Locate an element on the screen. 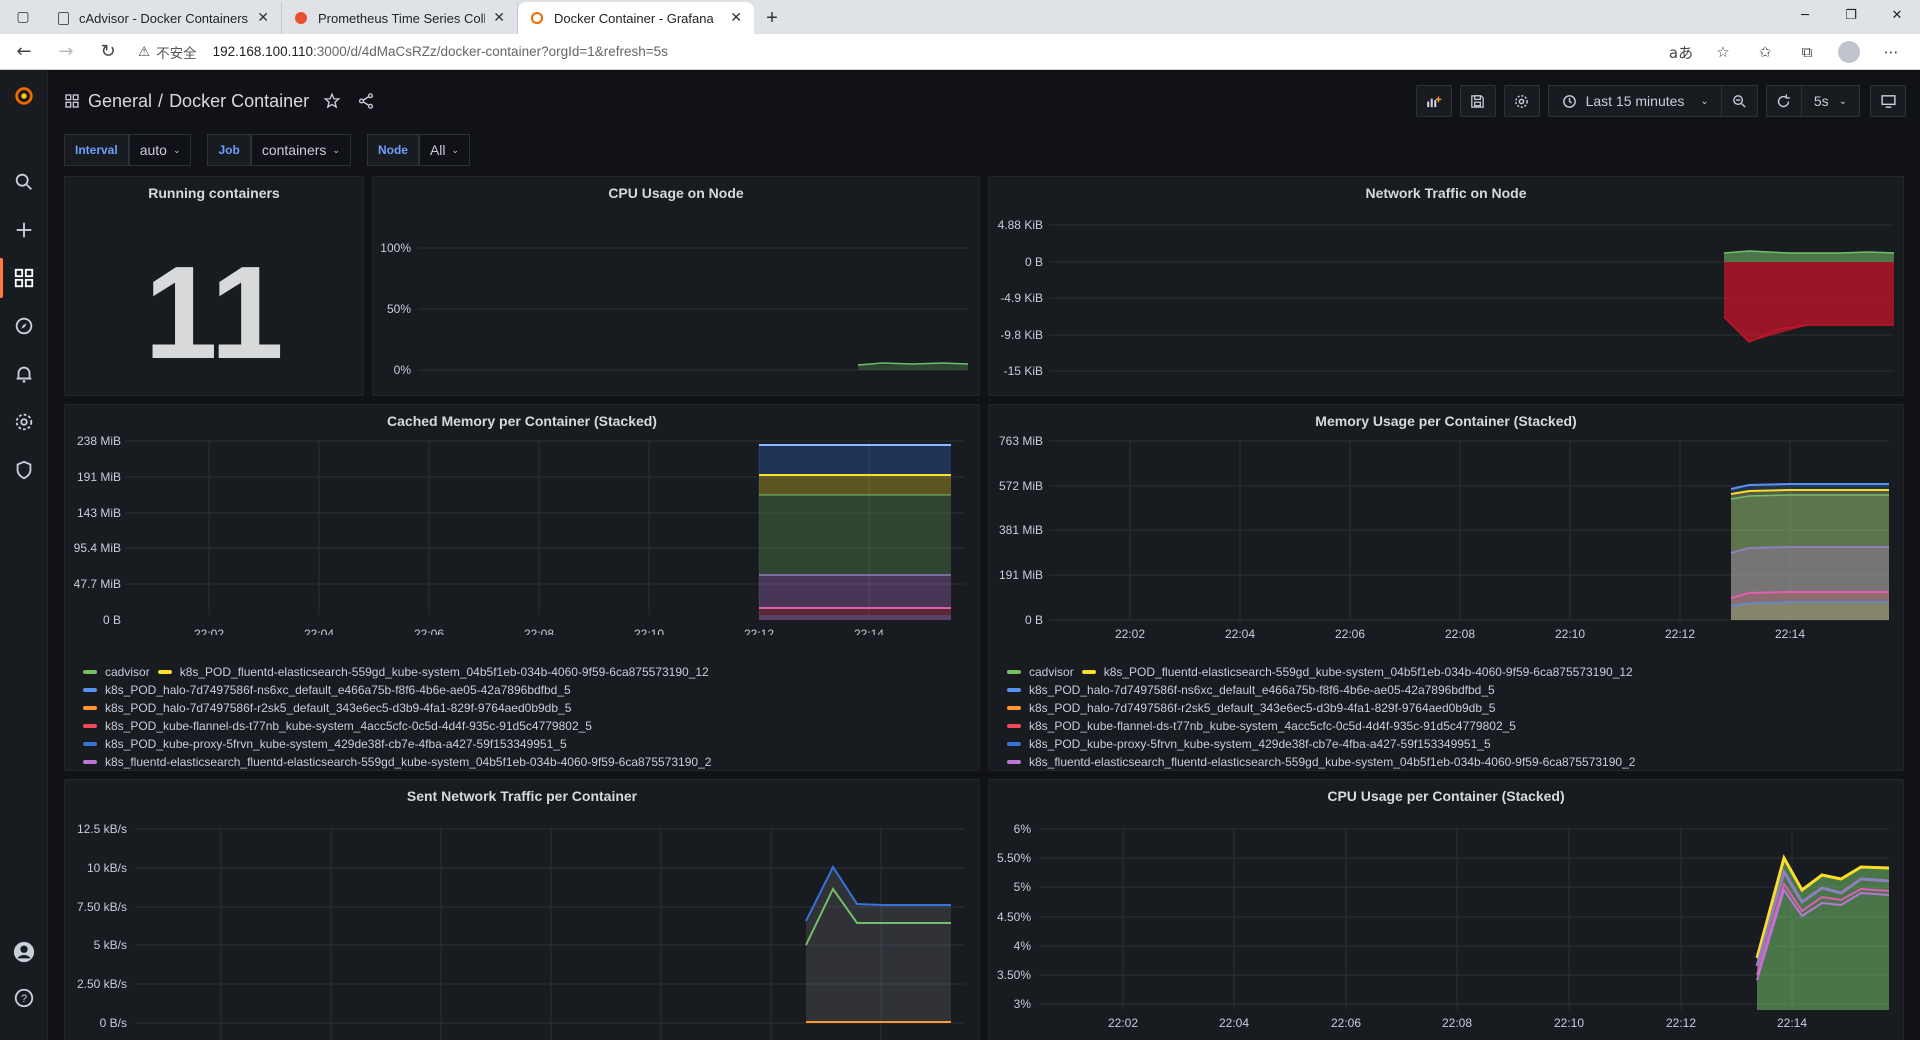  url-host: 192.168.100.110 is located at coordinates (262, 51).